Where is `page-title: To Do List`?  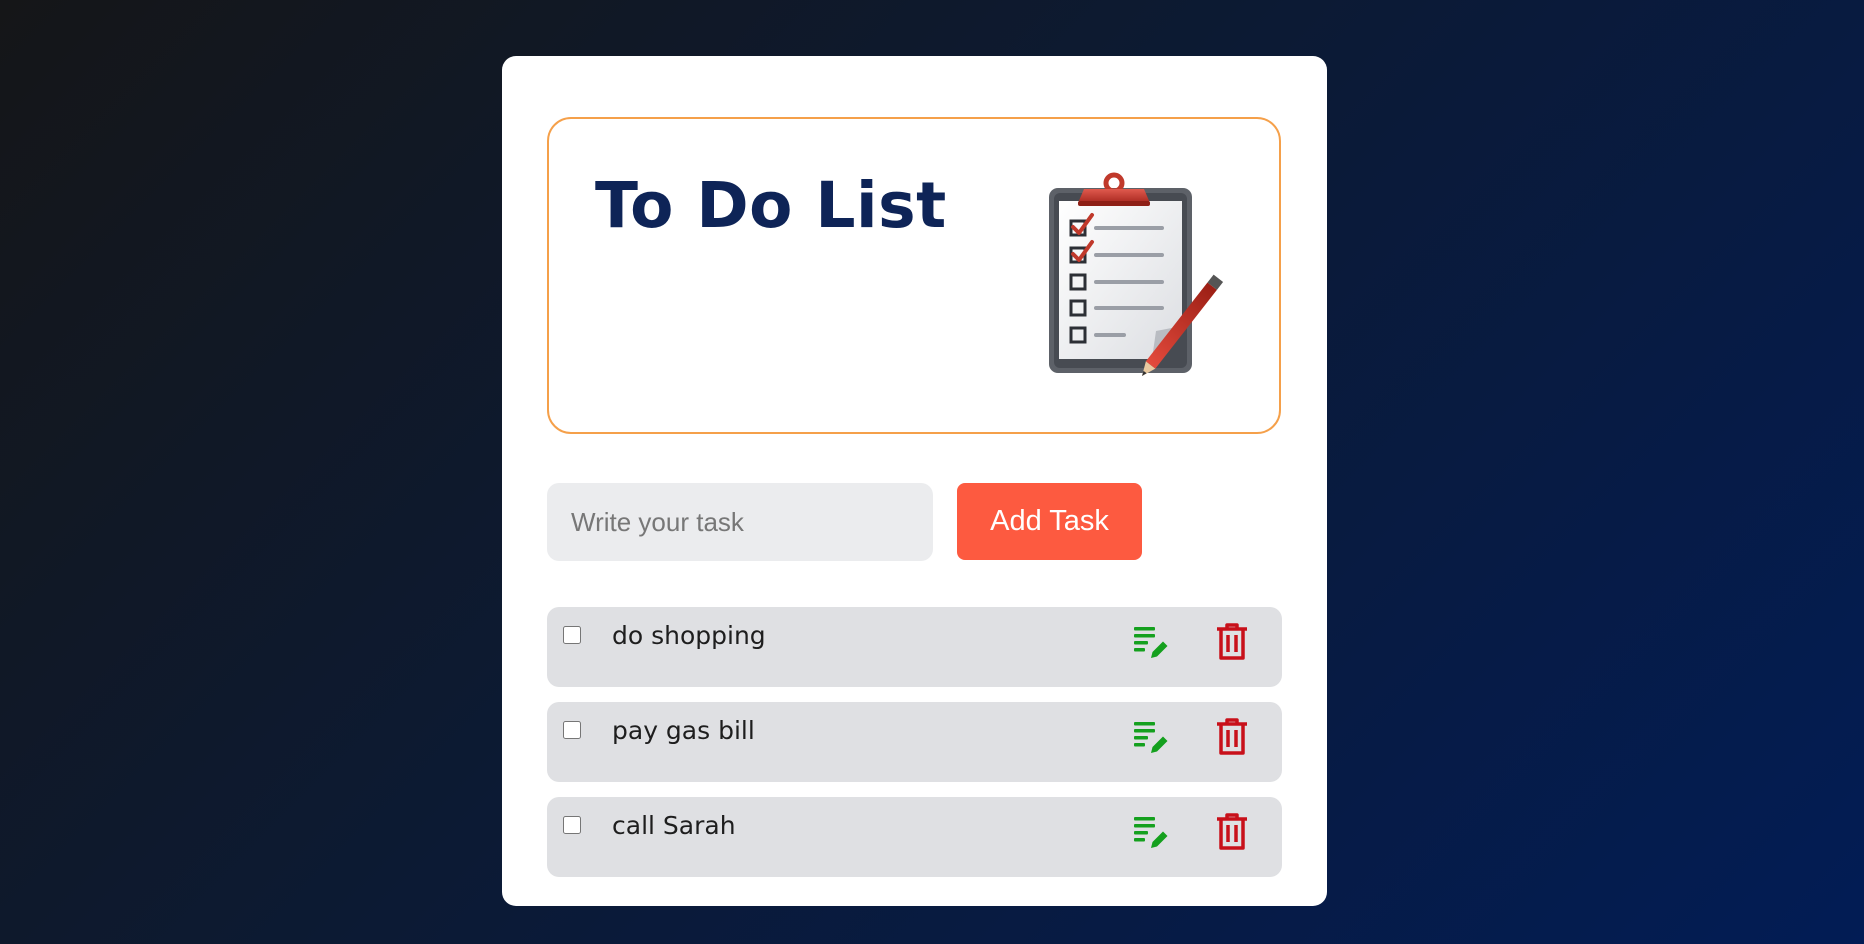 page-title: To Do List is located at coordinates (771, 205).